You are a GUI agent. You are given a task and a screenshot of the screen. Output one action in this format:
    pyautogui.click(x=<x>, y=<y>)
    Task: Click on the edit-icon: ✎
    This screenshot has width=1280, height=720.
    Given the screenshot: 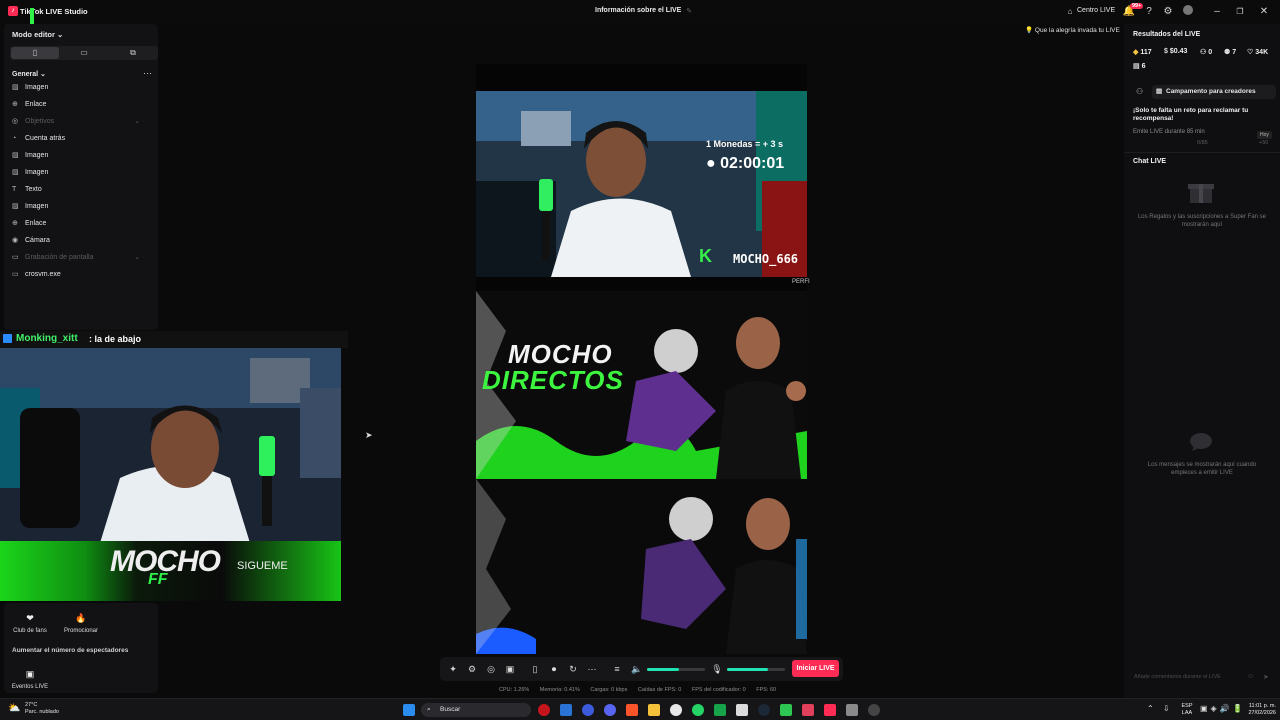 What is the action you would take?
    pyautogui.click(x=689, y=12)
    